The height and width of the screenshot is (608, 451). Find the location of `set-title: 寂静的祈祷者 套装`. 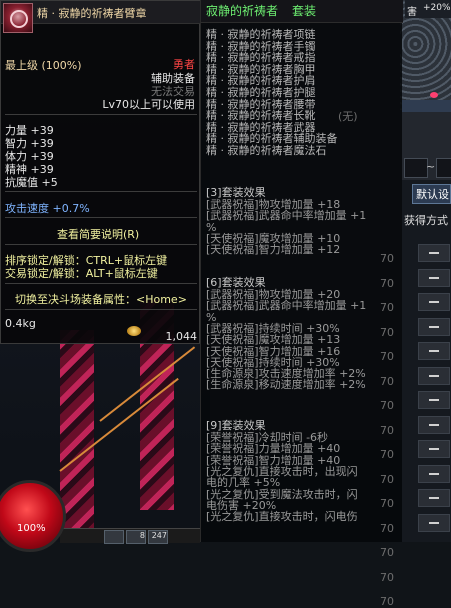

set-title: 寂静的祈祷者 套装 is located at coordinates (261, 11).